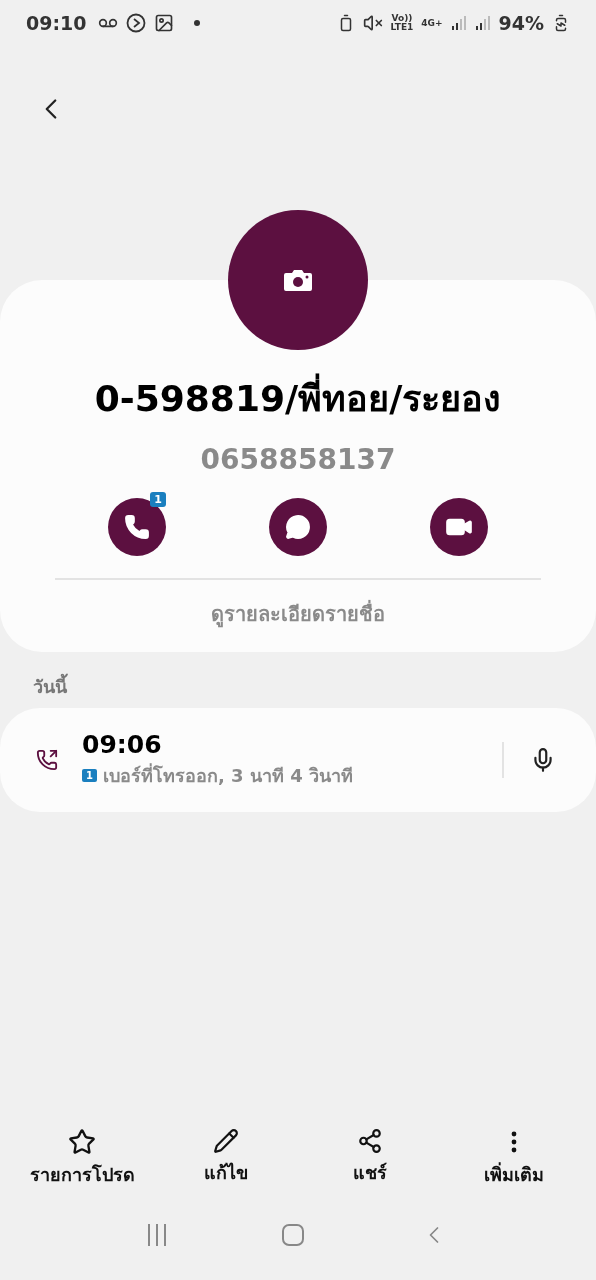 Image resolution: width=596 pixels, height=1280 pixels. Describe the element at coordinates (402, 27) in the screenshot. I see `lte-label: LTE1` at that location.